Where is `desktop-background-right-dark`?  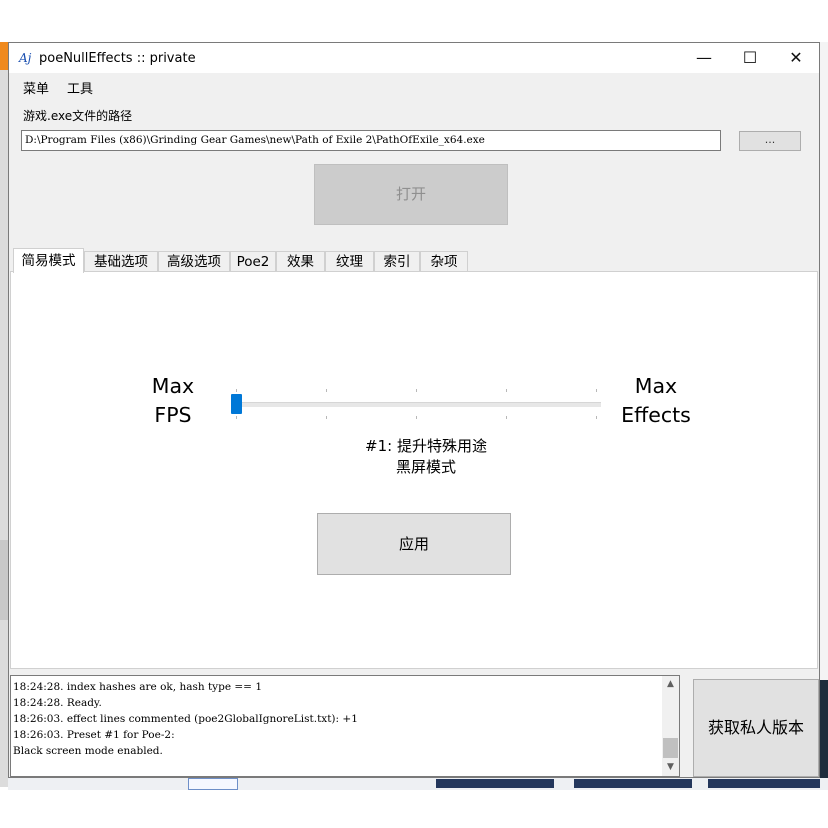
desktop-background-right-dark is located at coordinates (824, 730).